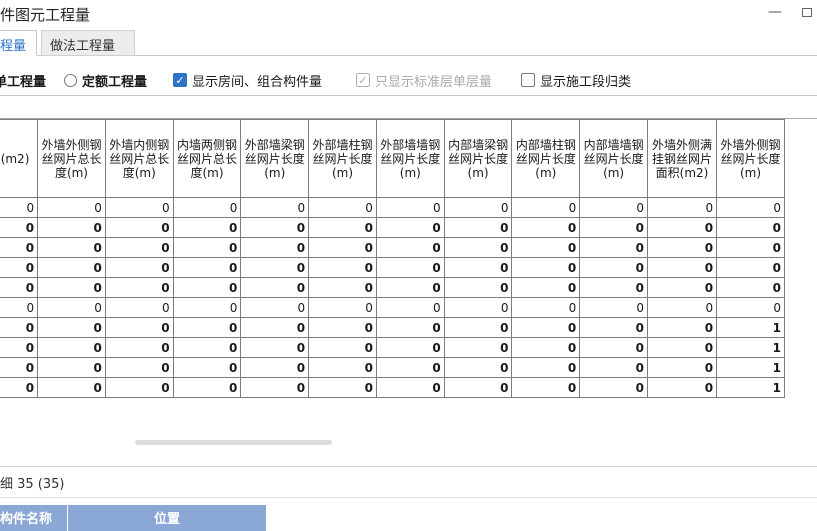  What do you see at coordinates (19, 158) in the screenshot?
I see `column-header: 面积(m2)` at bounding box center [19, 158].